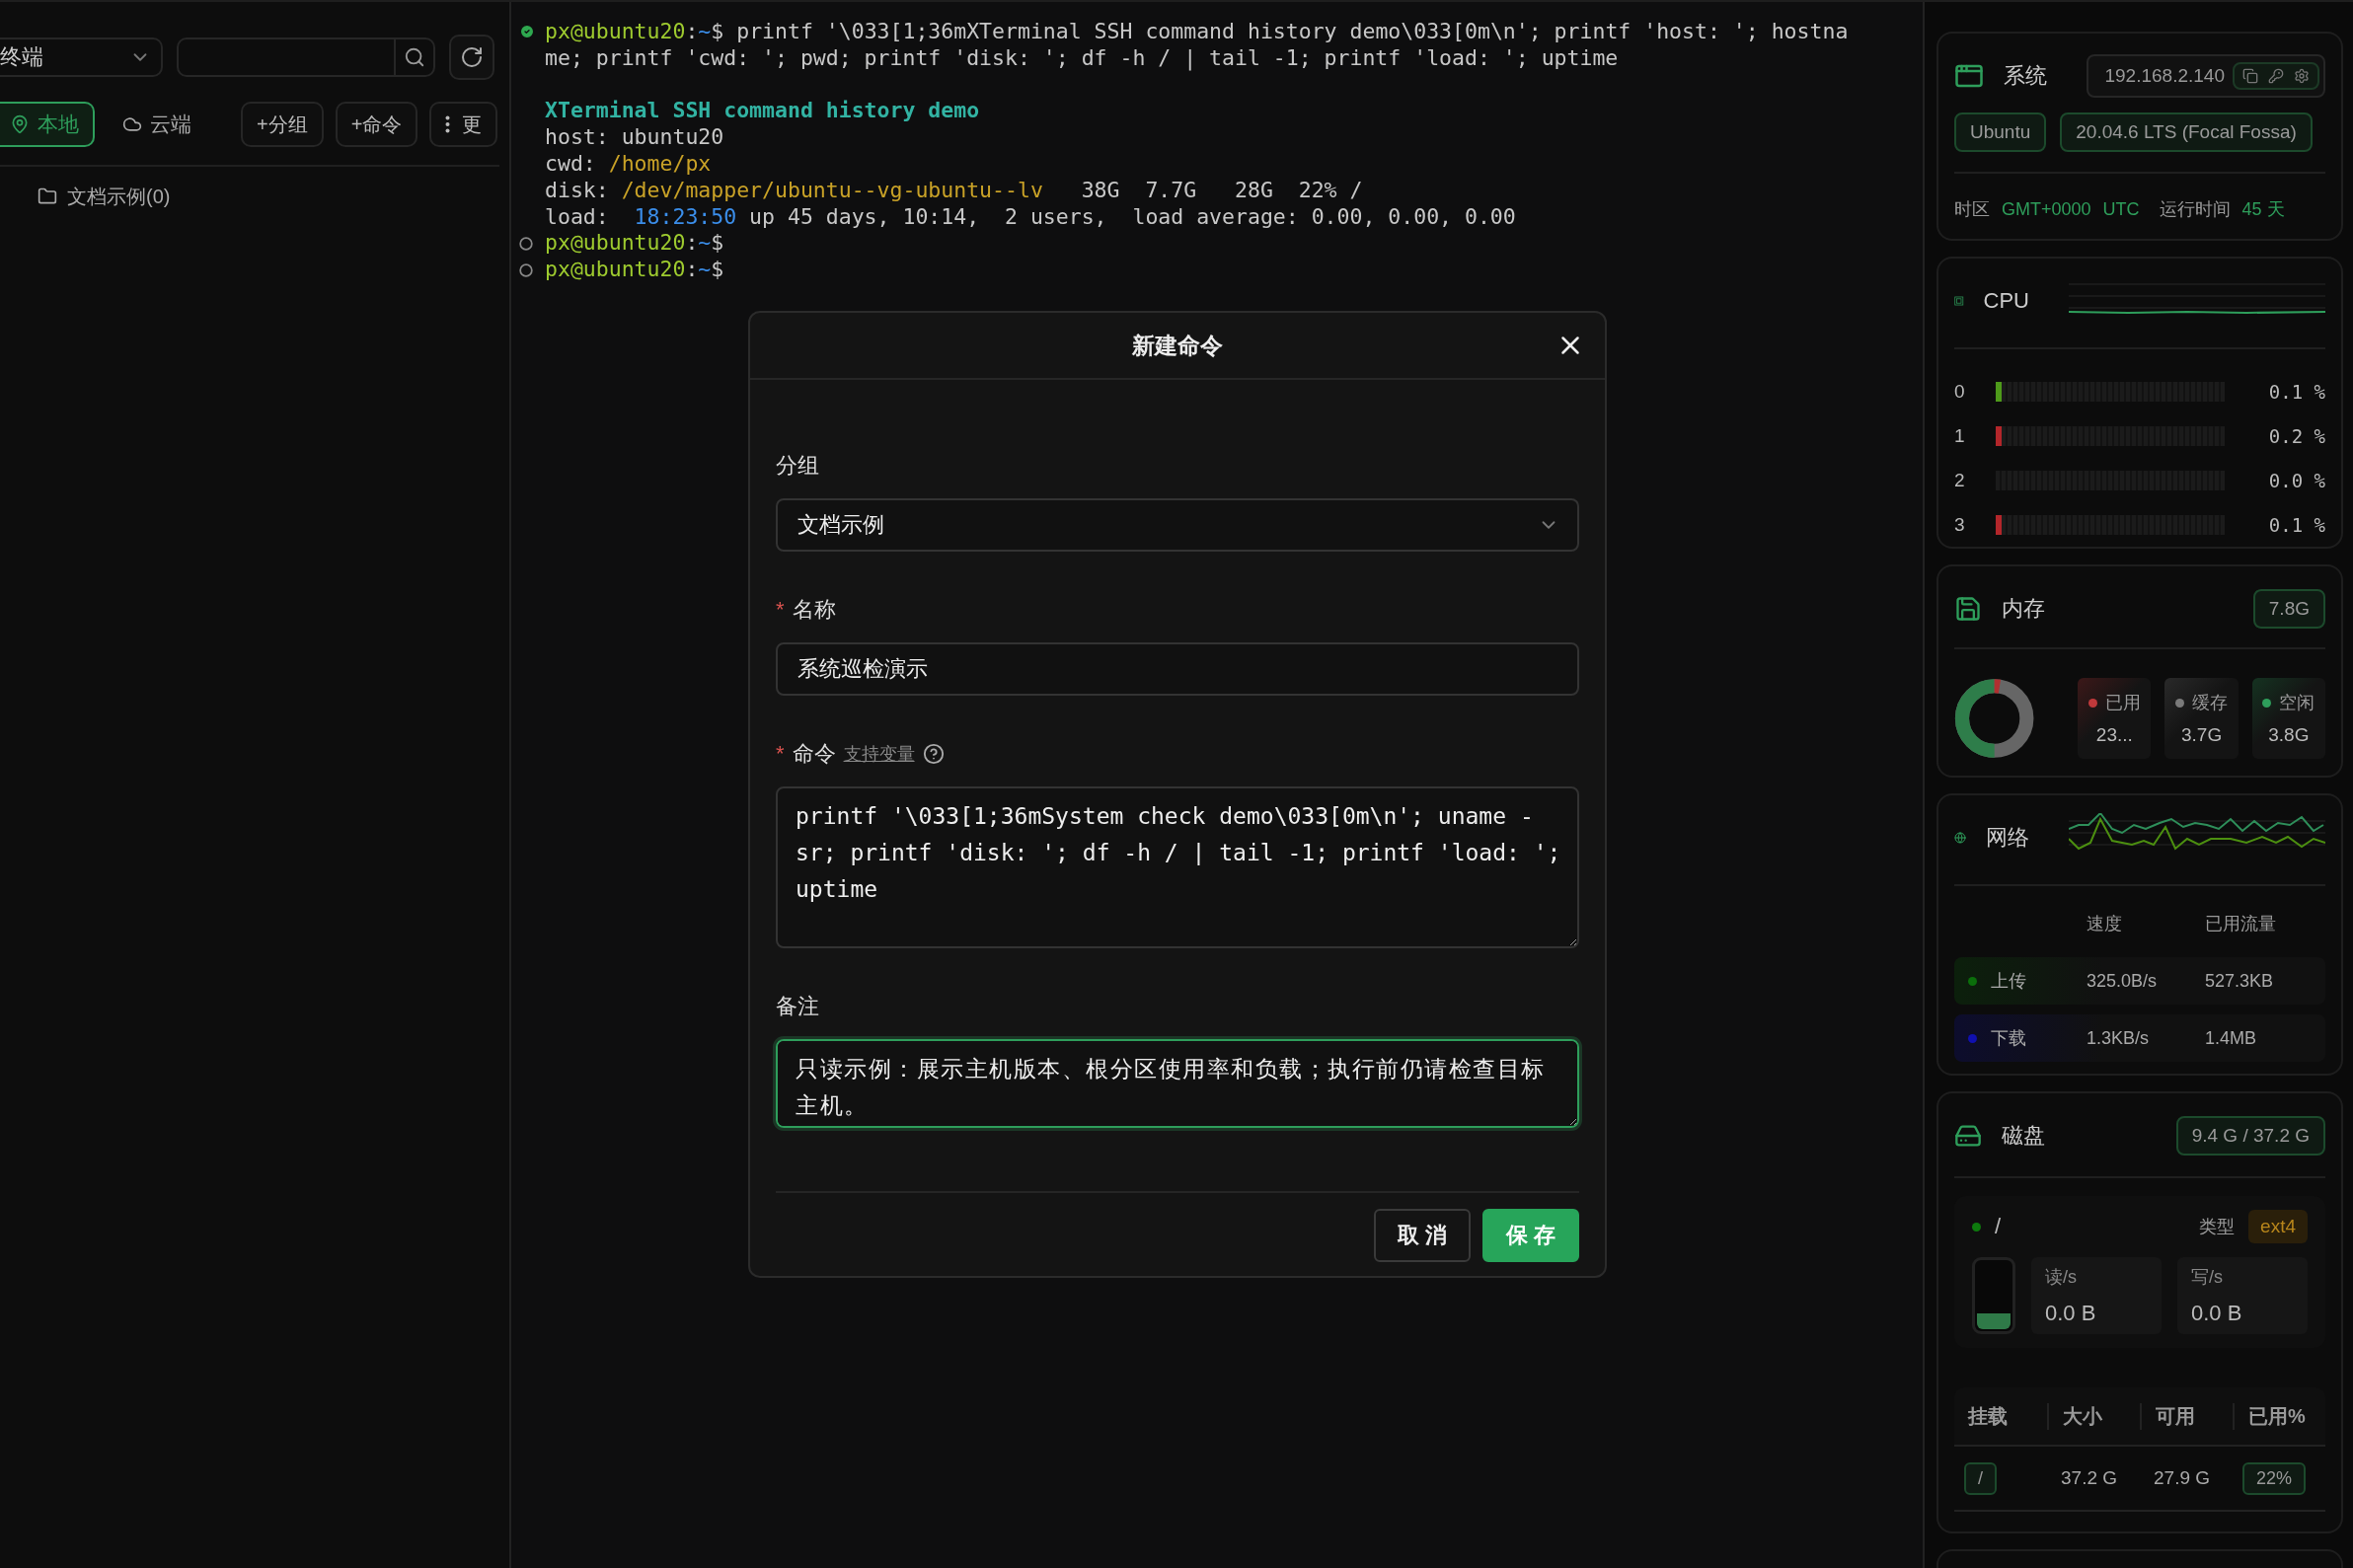 The width and height of the screenshot is (2353, 1568). Describe the element at coordinates (1422, 1235) in the screenshot. I see `cancel-button: 取 消` at that location.